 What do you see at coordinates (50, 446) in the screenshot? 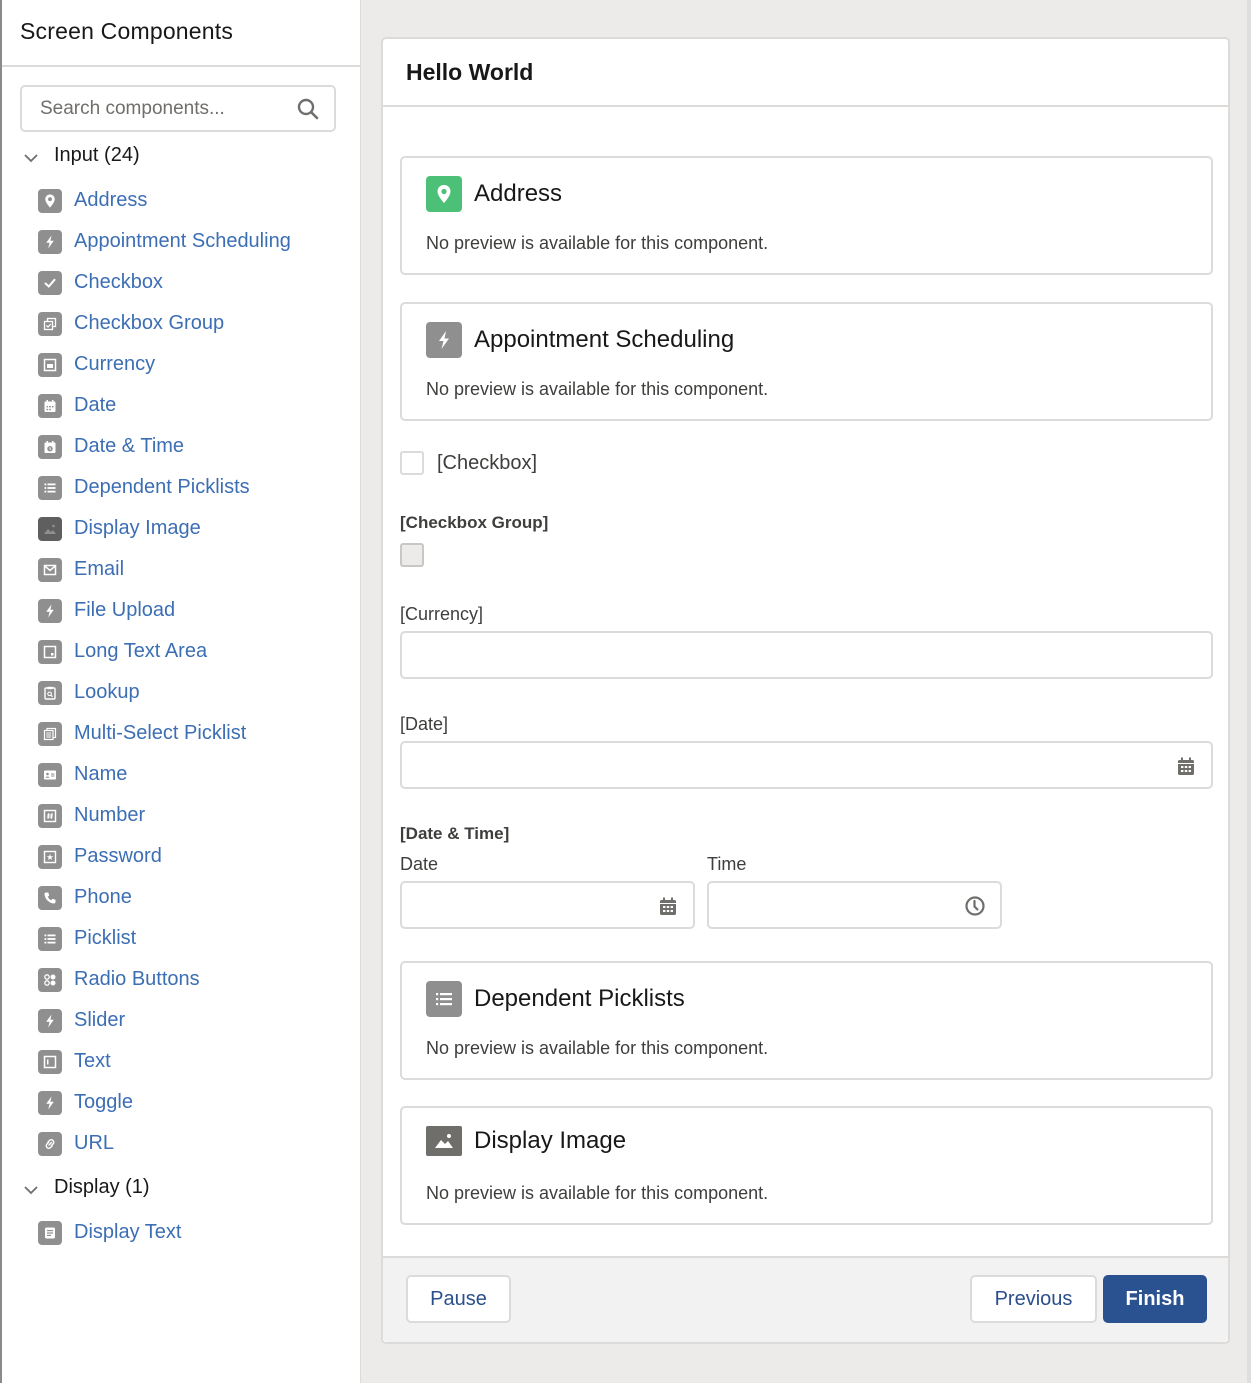
I see `calendar-clock-icon` at bounding box center [50, 446].